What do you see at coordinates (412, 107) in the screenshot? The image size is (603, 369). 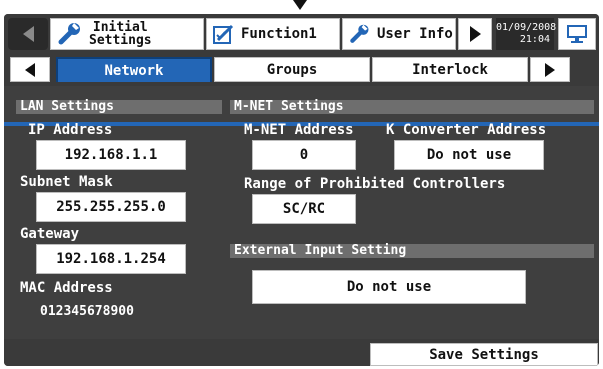 I see `mnet-settings-header: M-NET Settings` at bounding box center [412, 107].